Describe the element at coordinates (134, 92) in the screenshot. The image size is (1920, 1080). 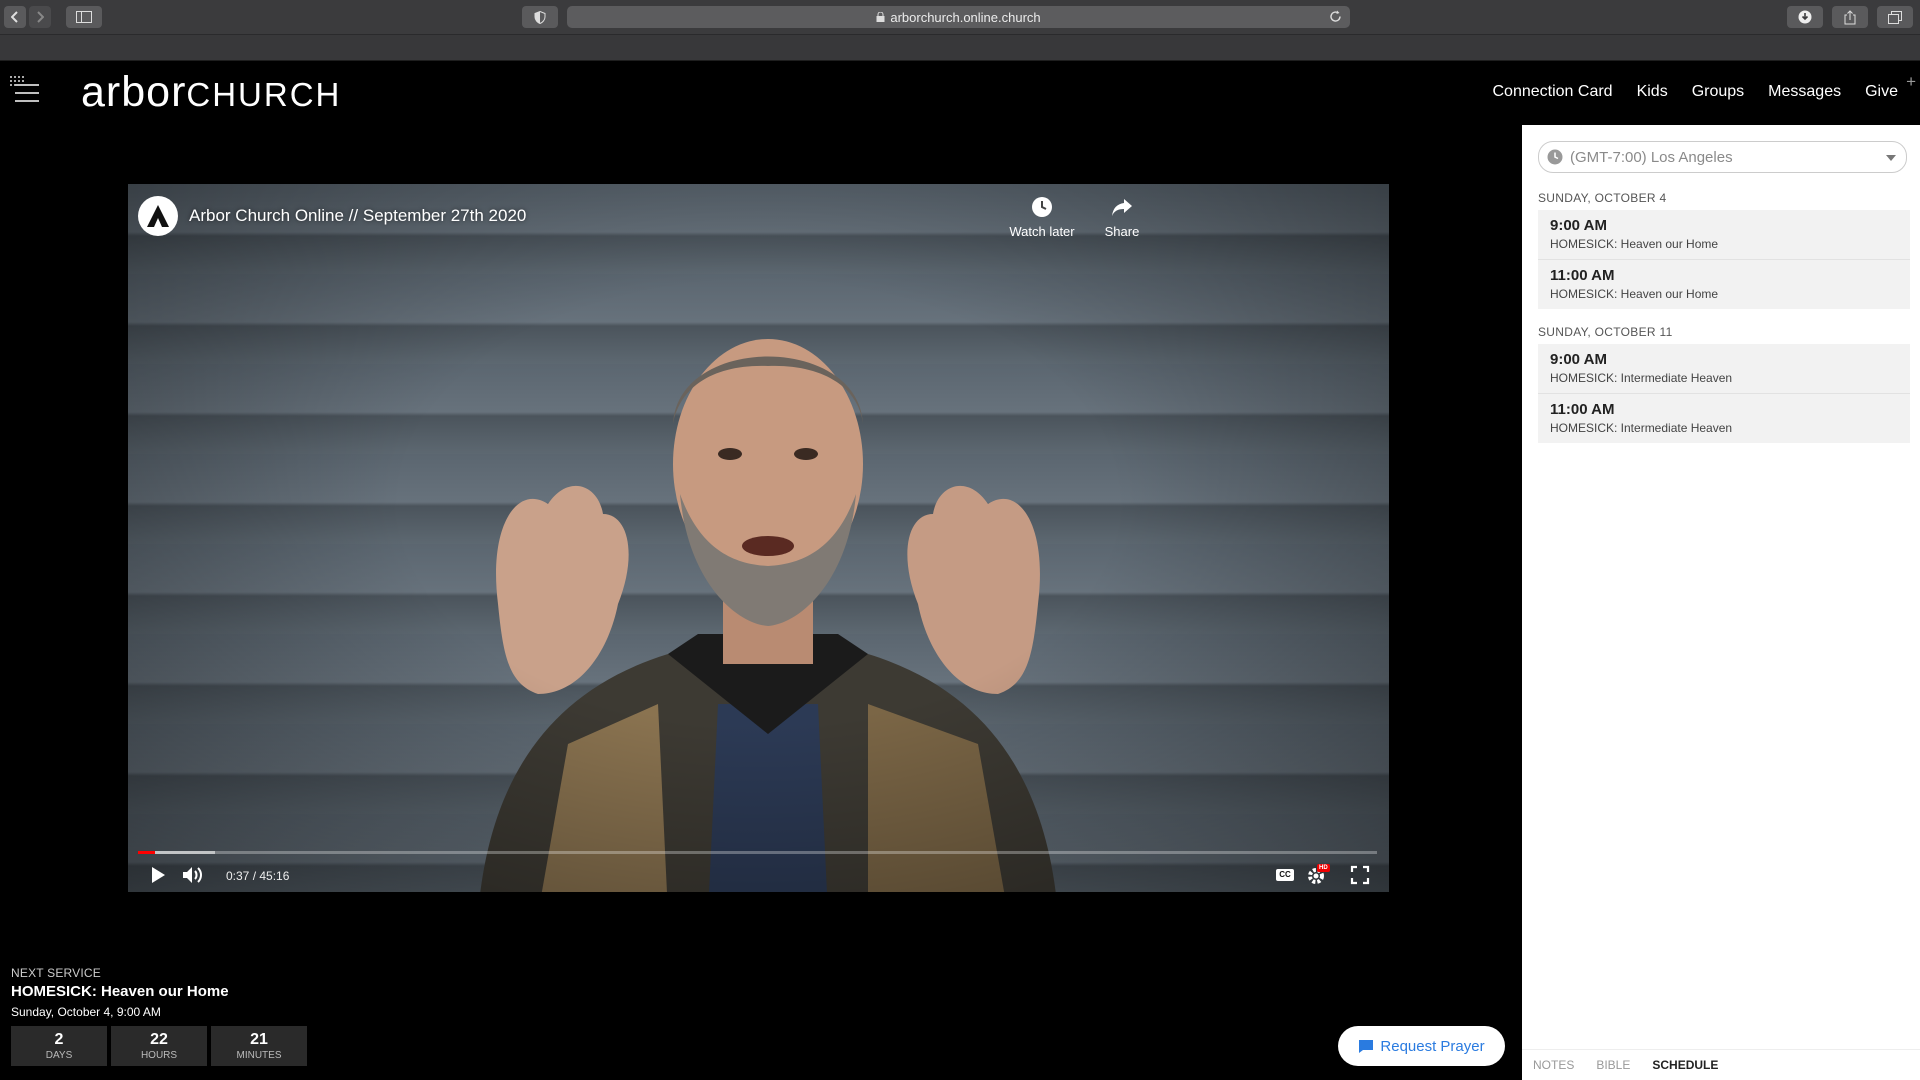
I see `logo-arbor: arbor` at that location.